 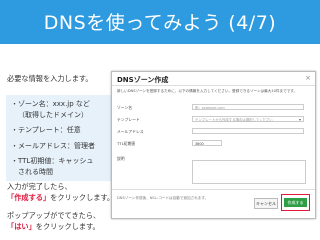 What do you see at coordinates (130, 131) in the screenshot?
I see `email-label: メールアドレス` at bounding box center [130, 131].